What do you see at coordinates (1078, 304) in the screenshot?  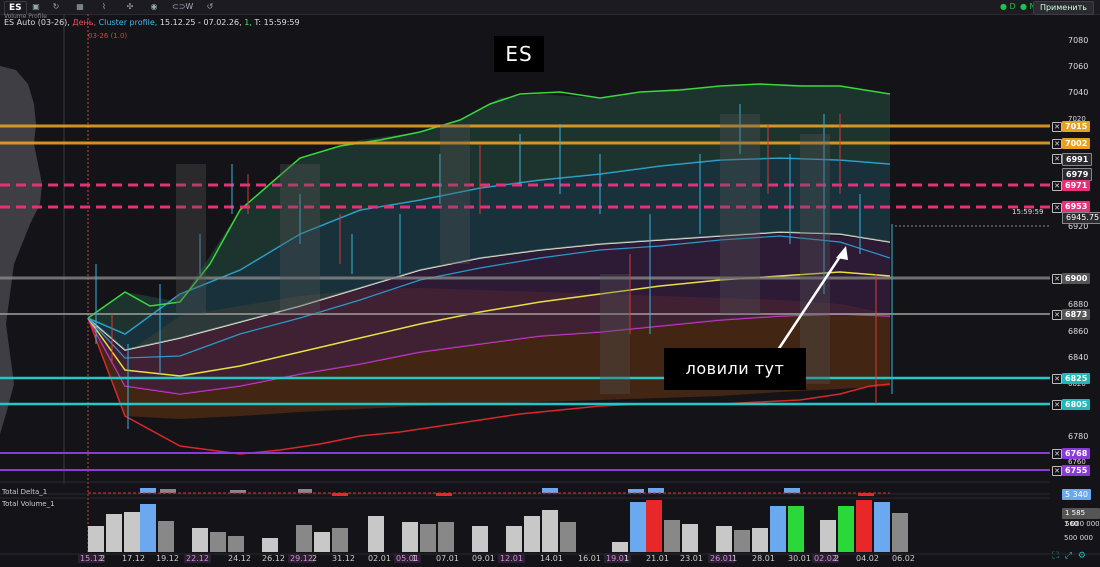 I see `price-axis-tick: 6880` at bounding box center [1078, 304].